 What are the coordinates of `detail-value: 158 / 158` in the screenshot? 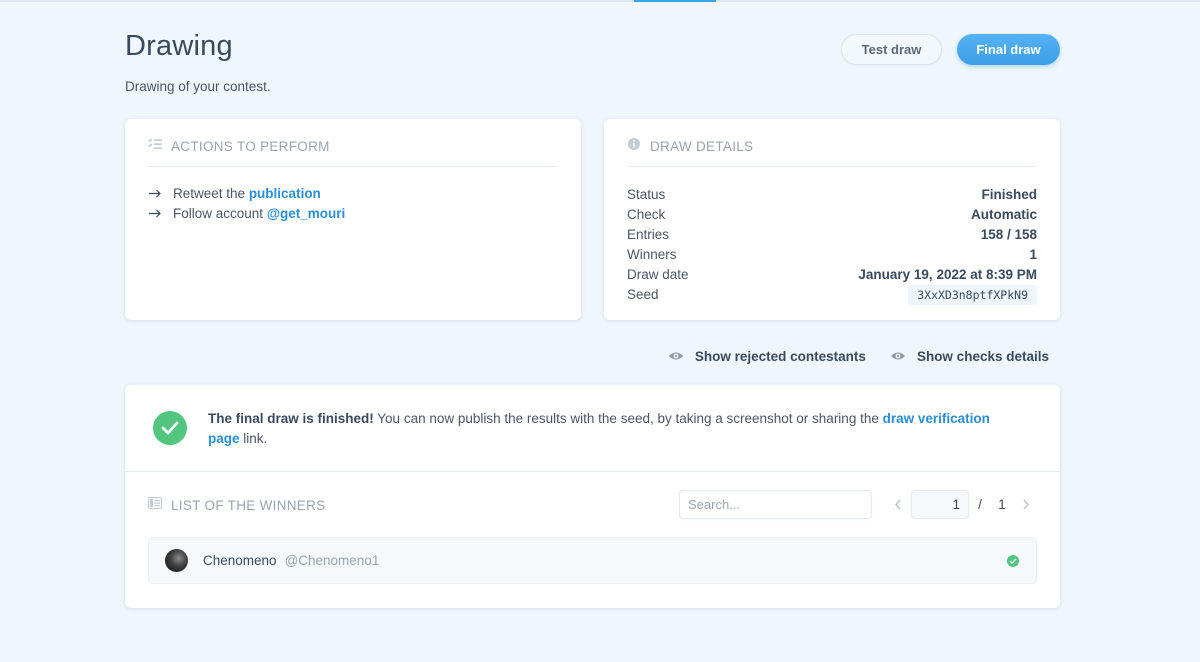 It's located at (1008, 234).